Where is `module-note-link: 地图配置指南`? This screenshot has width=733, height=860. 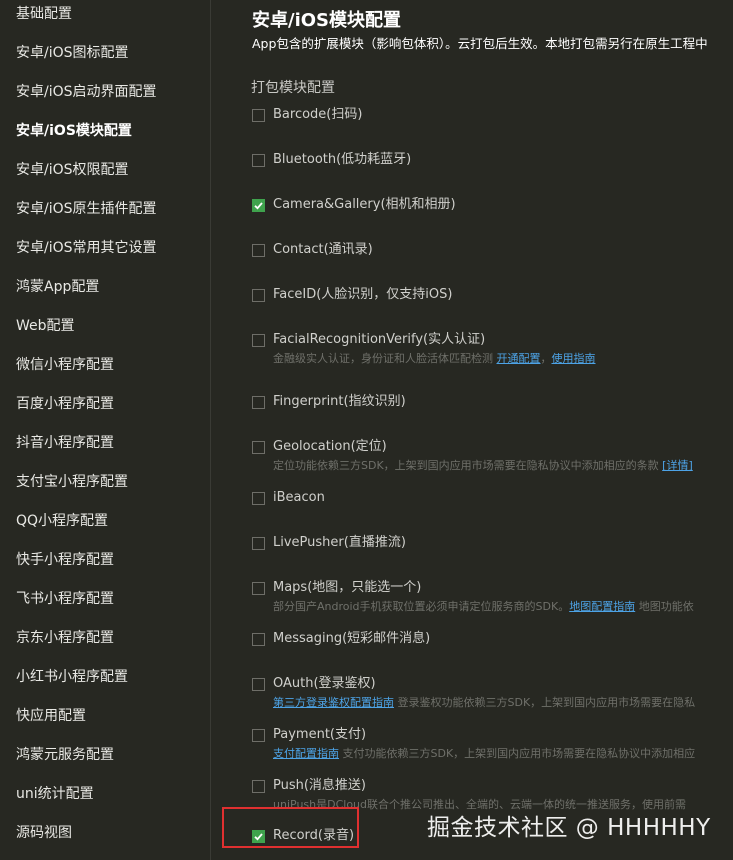 module-note-link: 地图配置指南 is located at coordinates (602, 606).